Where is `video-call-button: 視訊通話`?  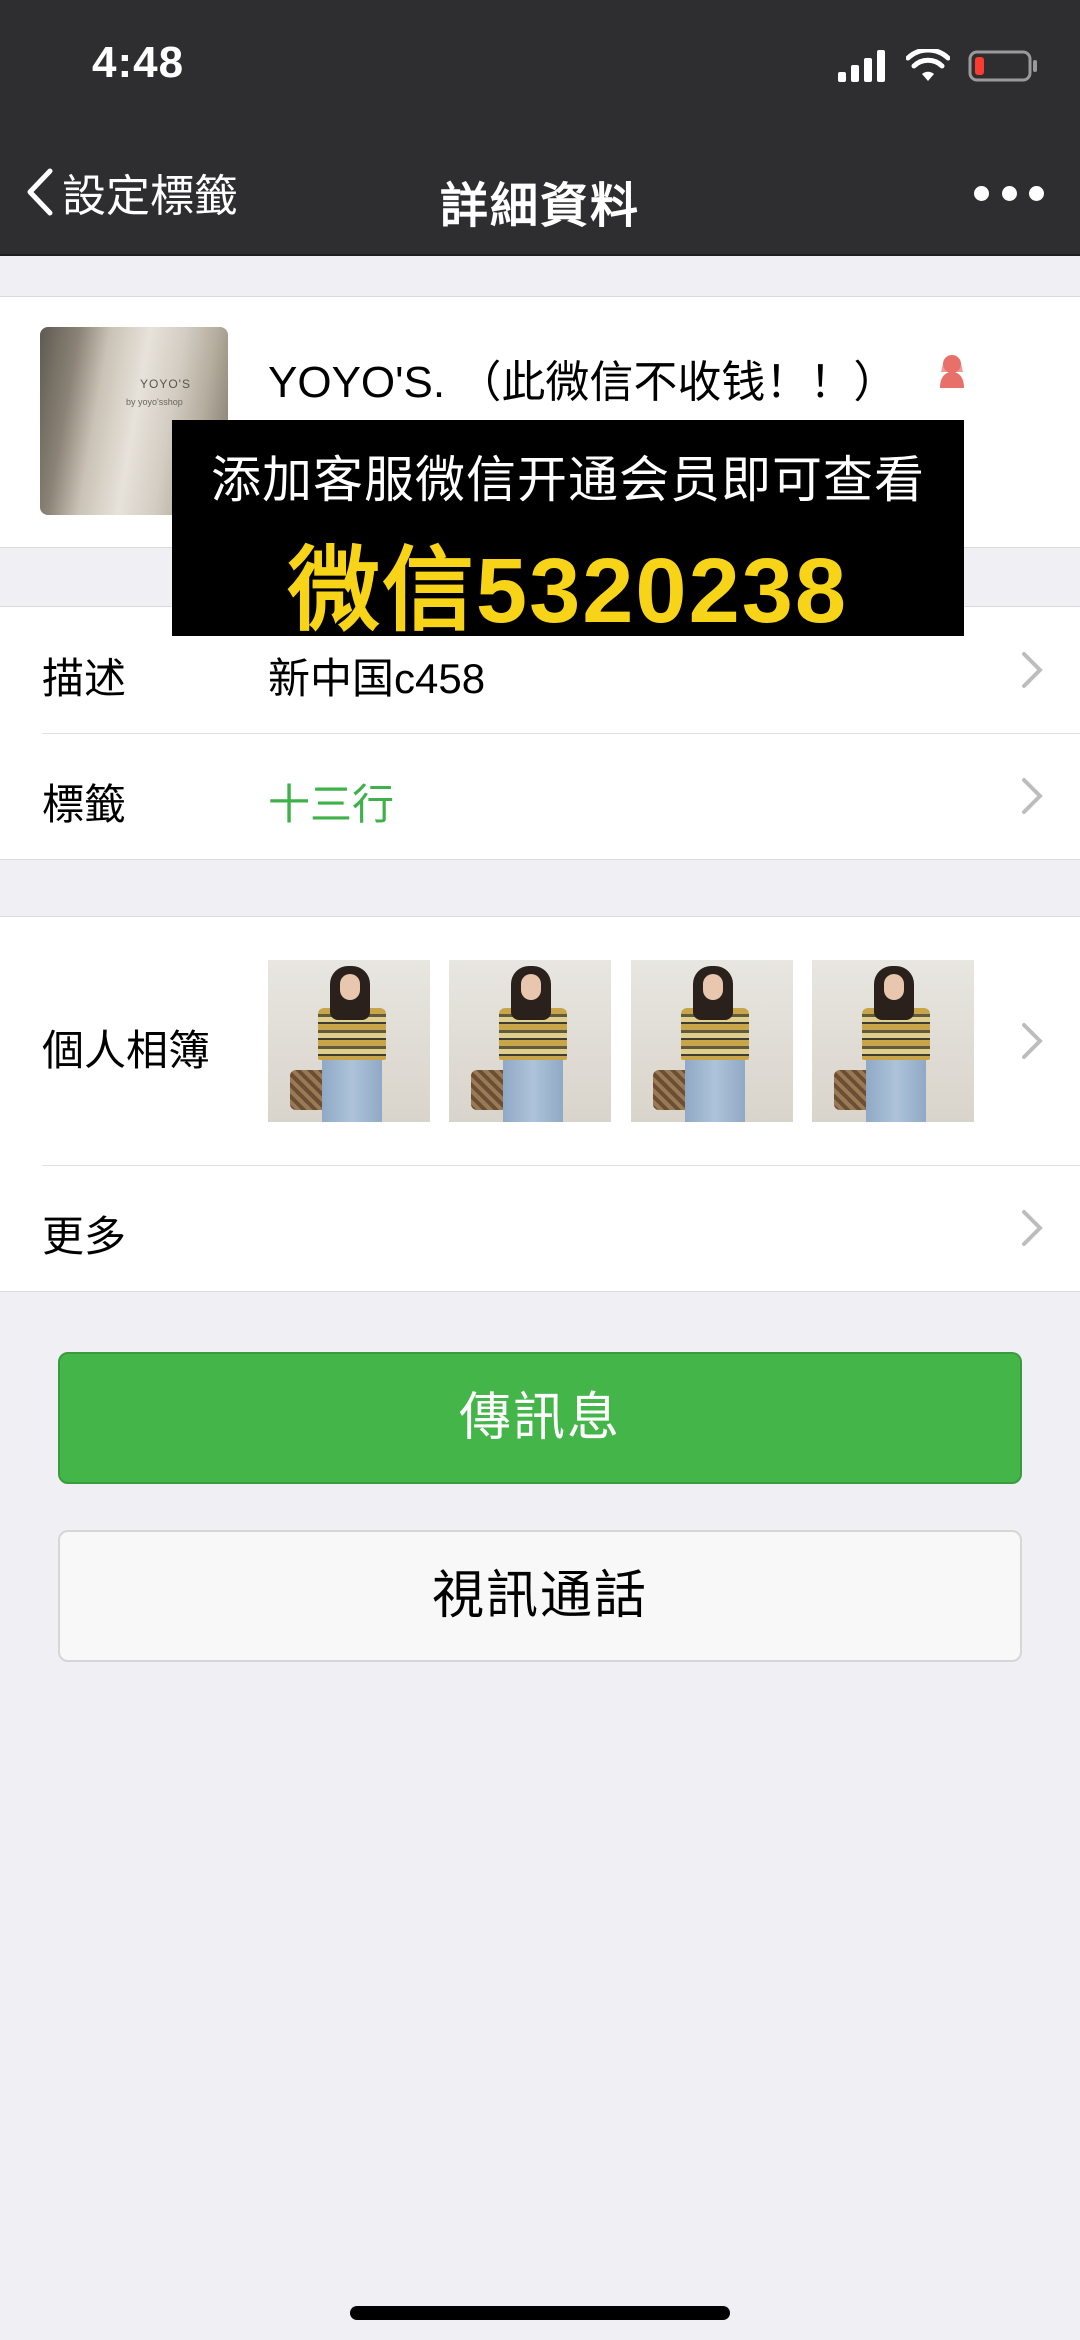 video-call-button: 視訊通話 is located at coordinates (540, 1596).